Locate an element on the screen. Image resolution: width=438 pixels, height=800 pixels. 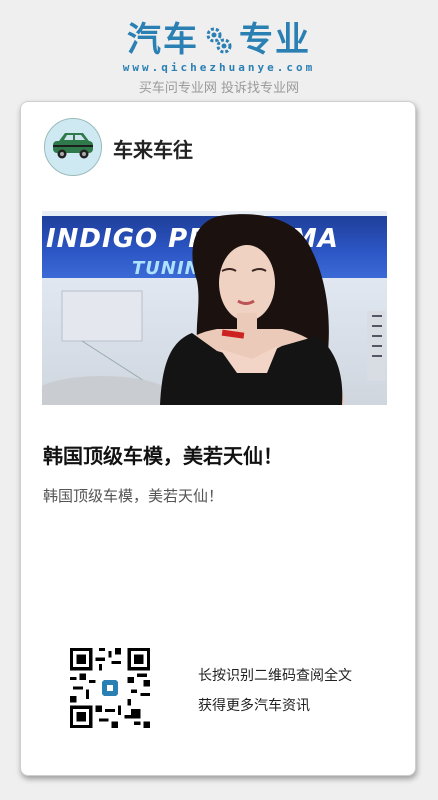
avatar is located at coordinates (73, 147).